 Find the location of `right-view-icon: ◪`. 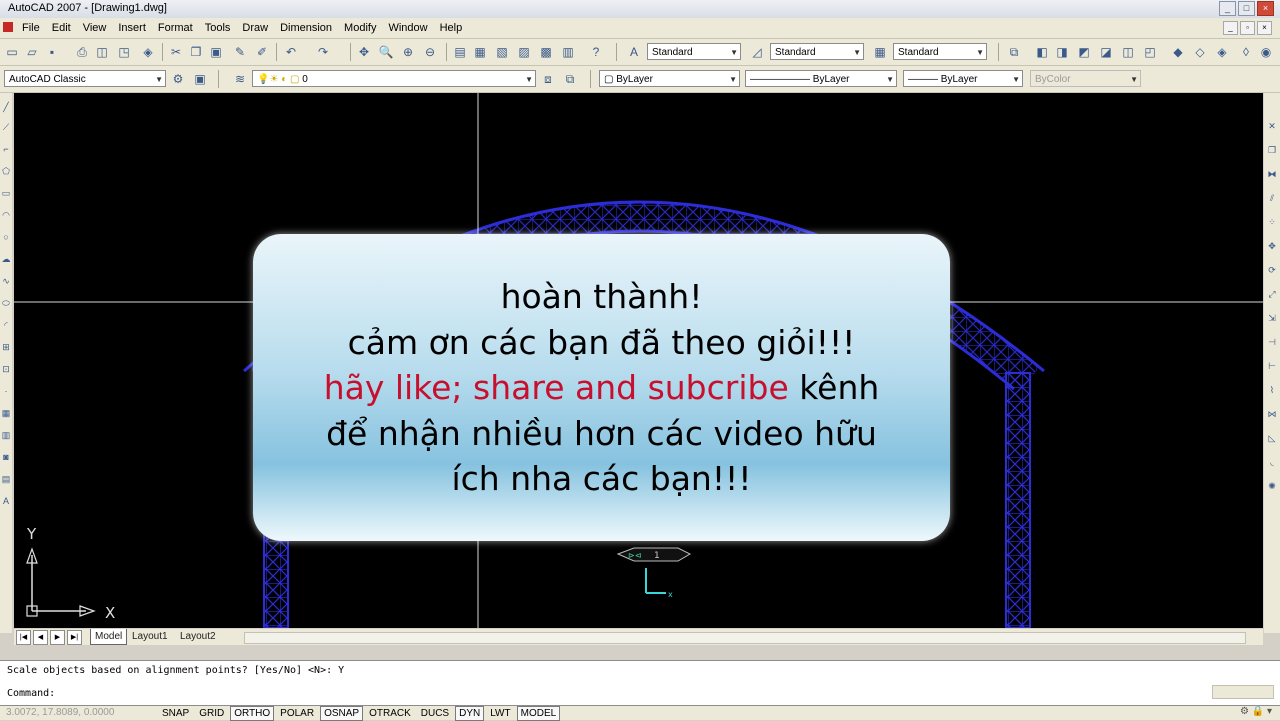

right-view-icon: ◪ is located at coordinates (1106, 52).